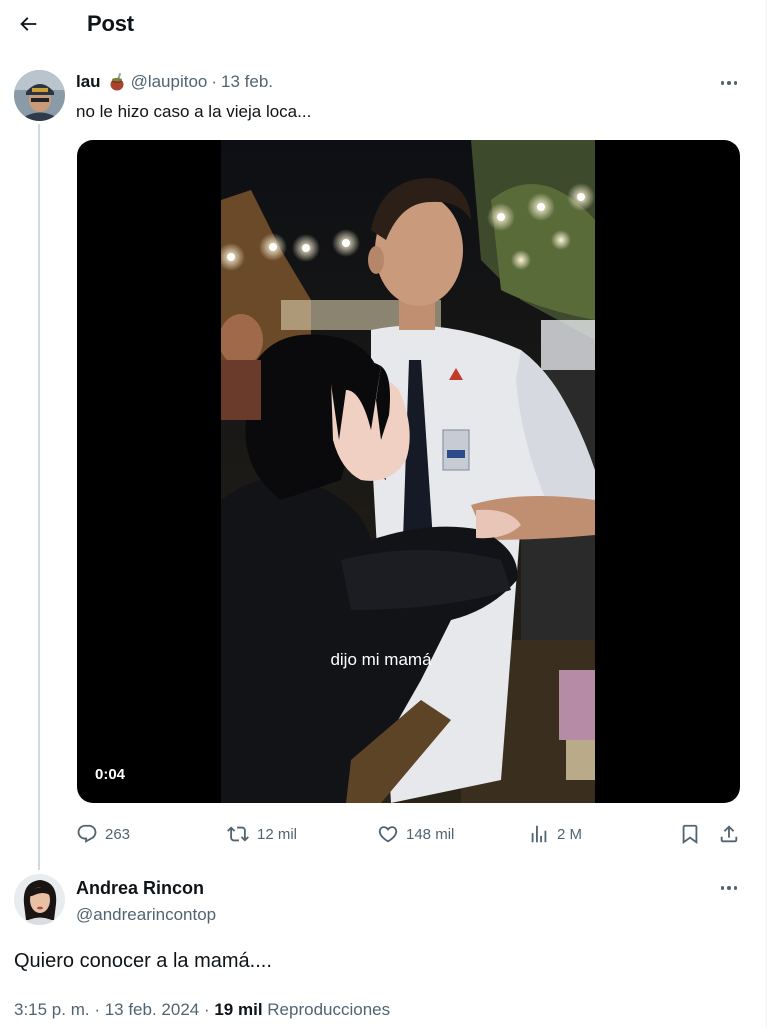  Describe the element at coordinates (326, 1009) in the screenshot. I see `views-label: Reproducciones` at that location.